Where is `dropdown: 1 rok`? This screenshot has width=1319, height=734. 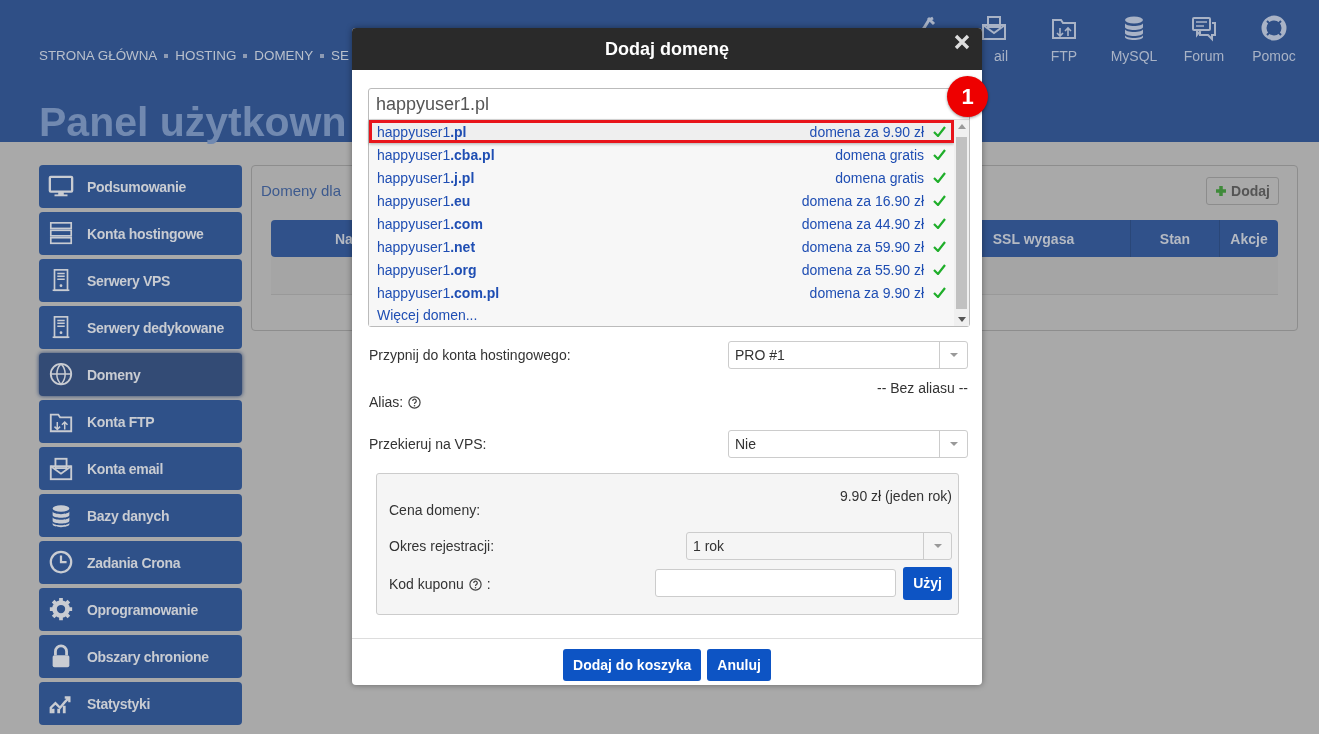 dropdown: 1 rok is located at coordinates (819, 546).